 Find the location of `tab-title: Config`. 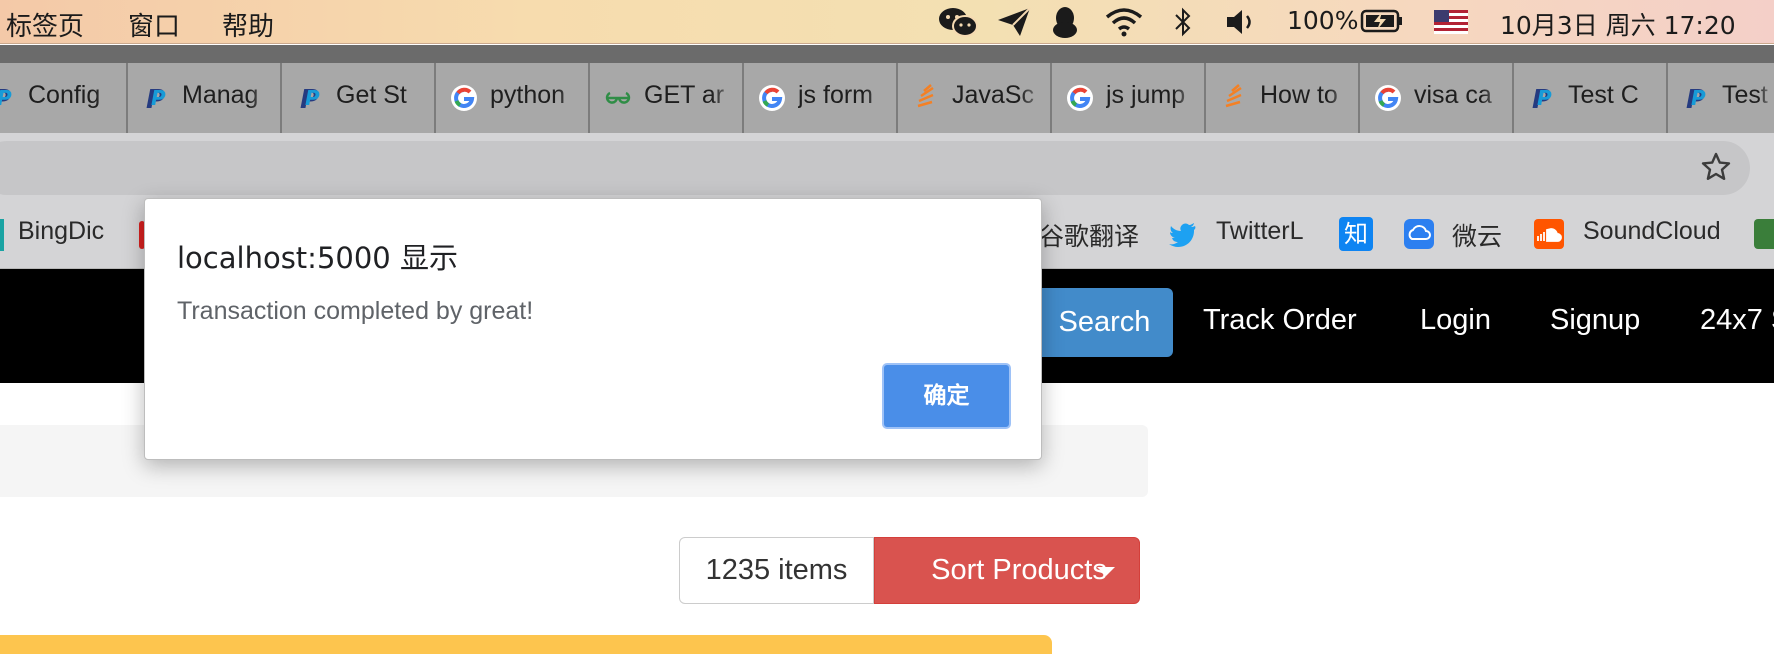

tab-title: Config is located at coordinates (64, 95).